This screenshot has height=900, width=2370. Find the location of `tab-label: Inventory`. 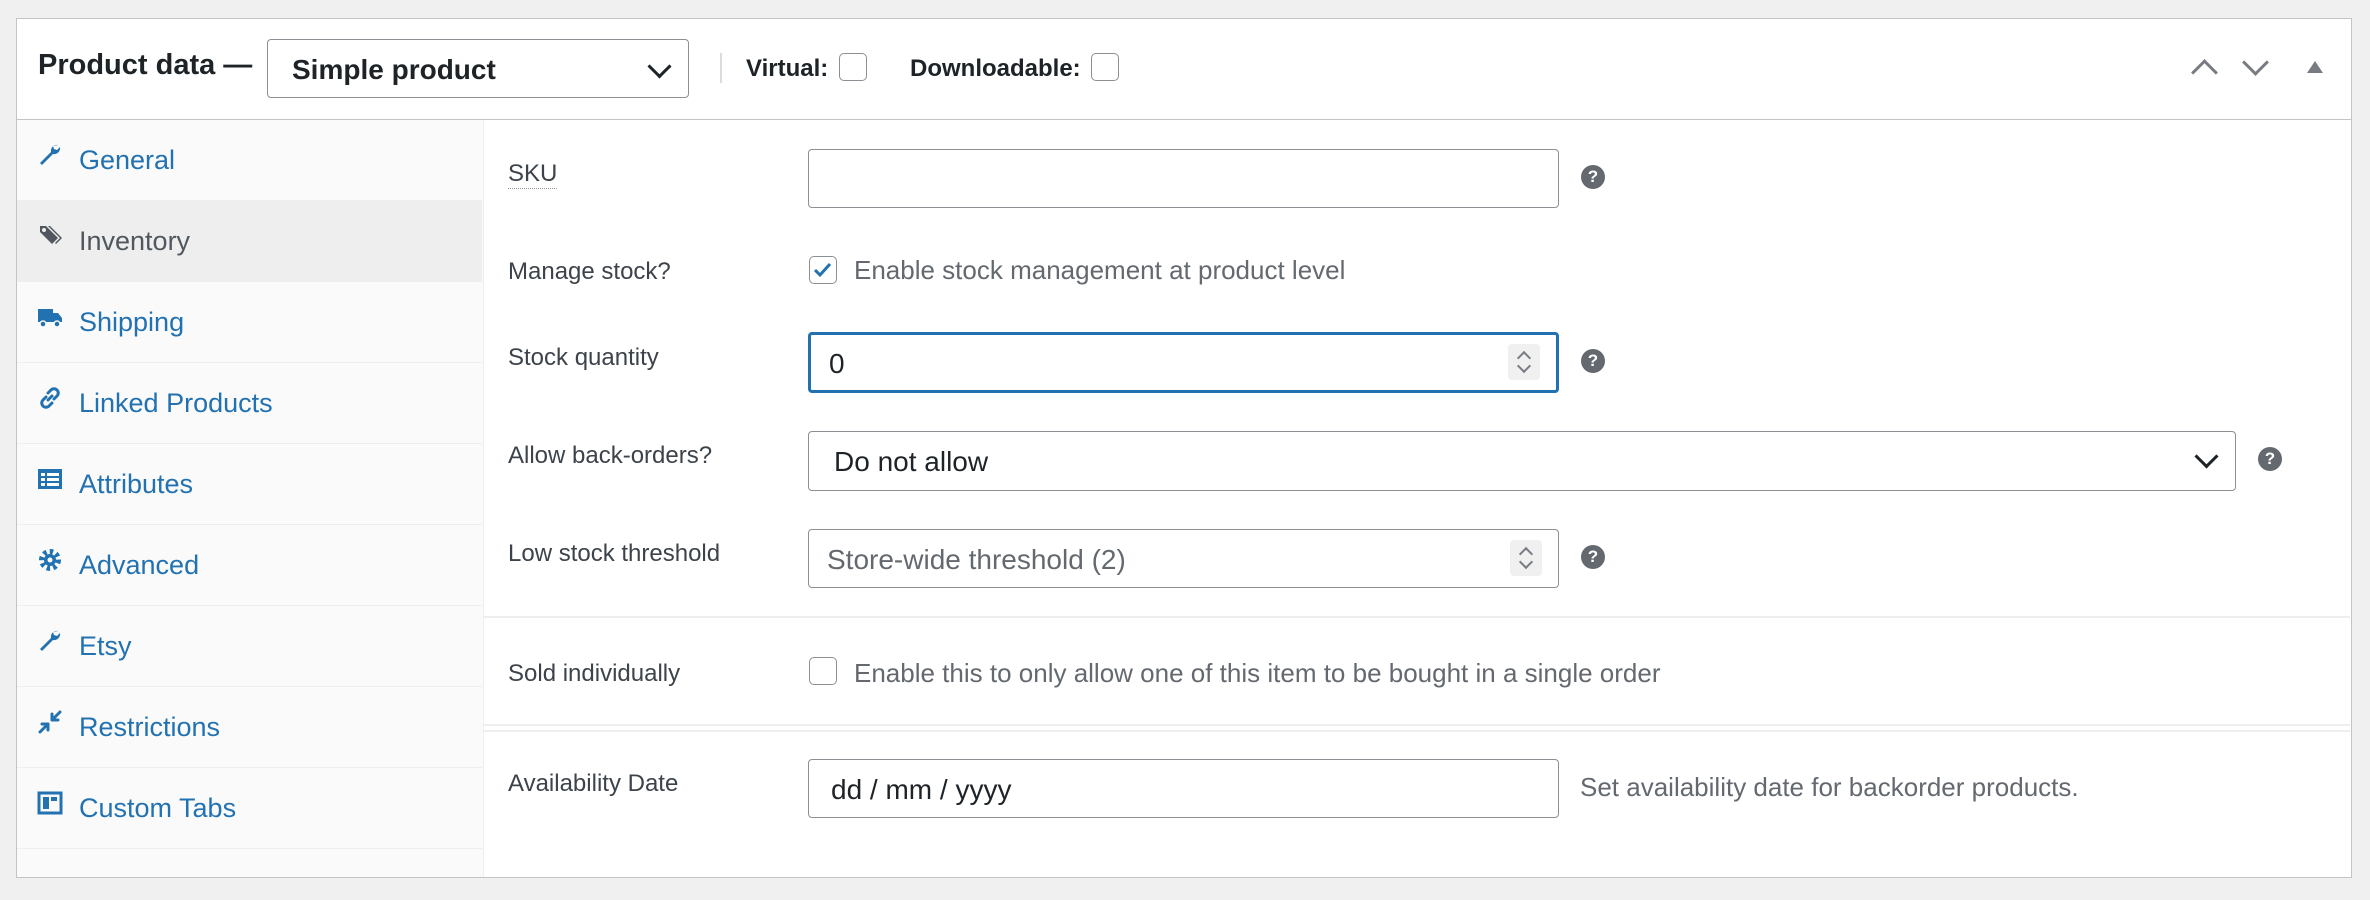

tab-label: Inventory is located at coordinates (135, 241).